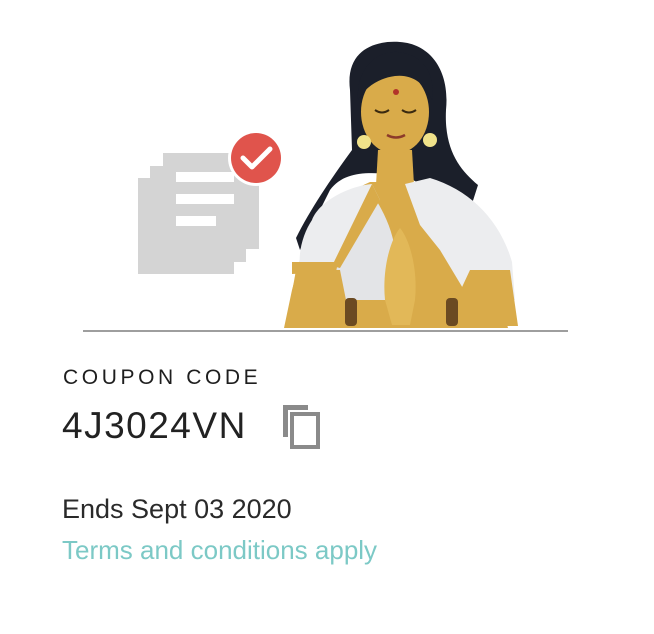  I want to click on coupon-code-label: COUPON CODE, so click(162, 377).